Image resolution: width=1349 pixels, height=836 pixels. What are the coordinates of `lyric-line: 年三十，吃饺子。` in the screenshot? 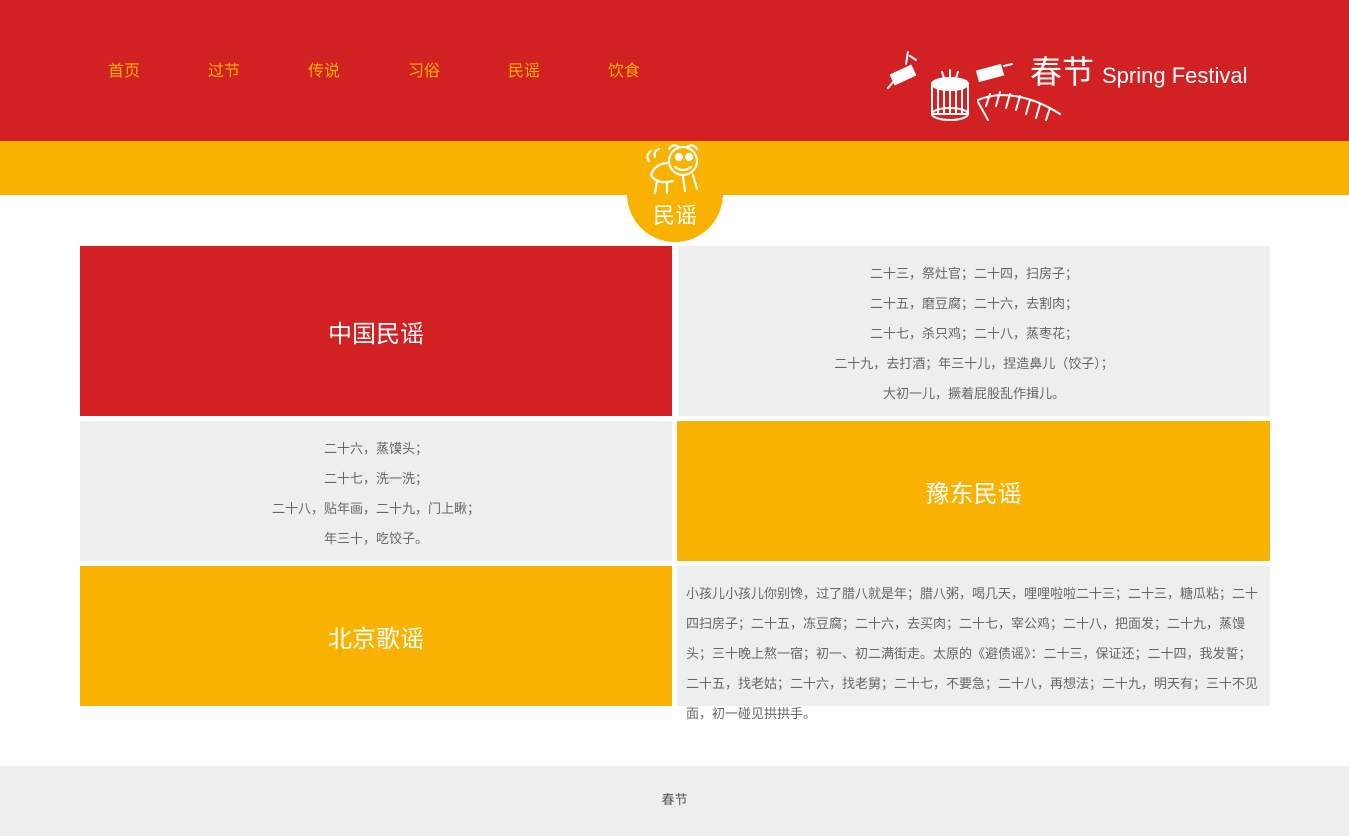 It's located at (375, 539).